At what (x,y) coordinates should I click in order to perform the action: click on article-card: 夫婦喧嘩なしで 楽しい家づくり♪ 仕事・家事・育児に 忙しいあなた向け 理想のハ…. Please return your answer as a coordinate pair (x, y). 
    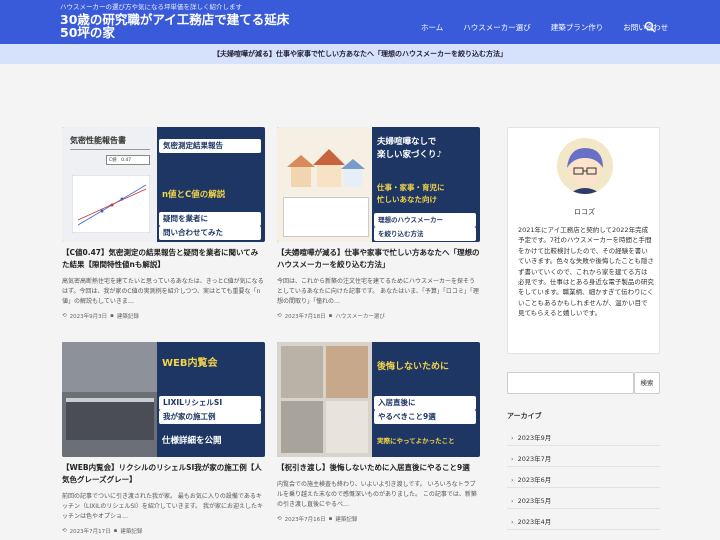
    Looking at the image, I should click on (378, 223).